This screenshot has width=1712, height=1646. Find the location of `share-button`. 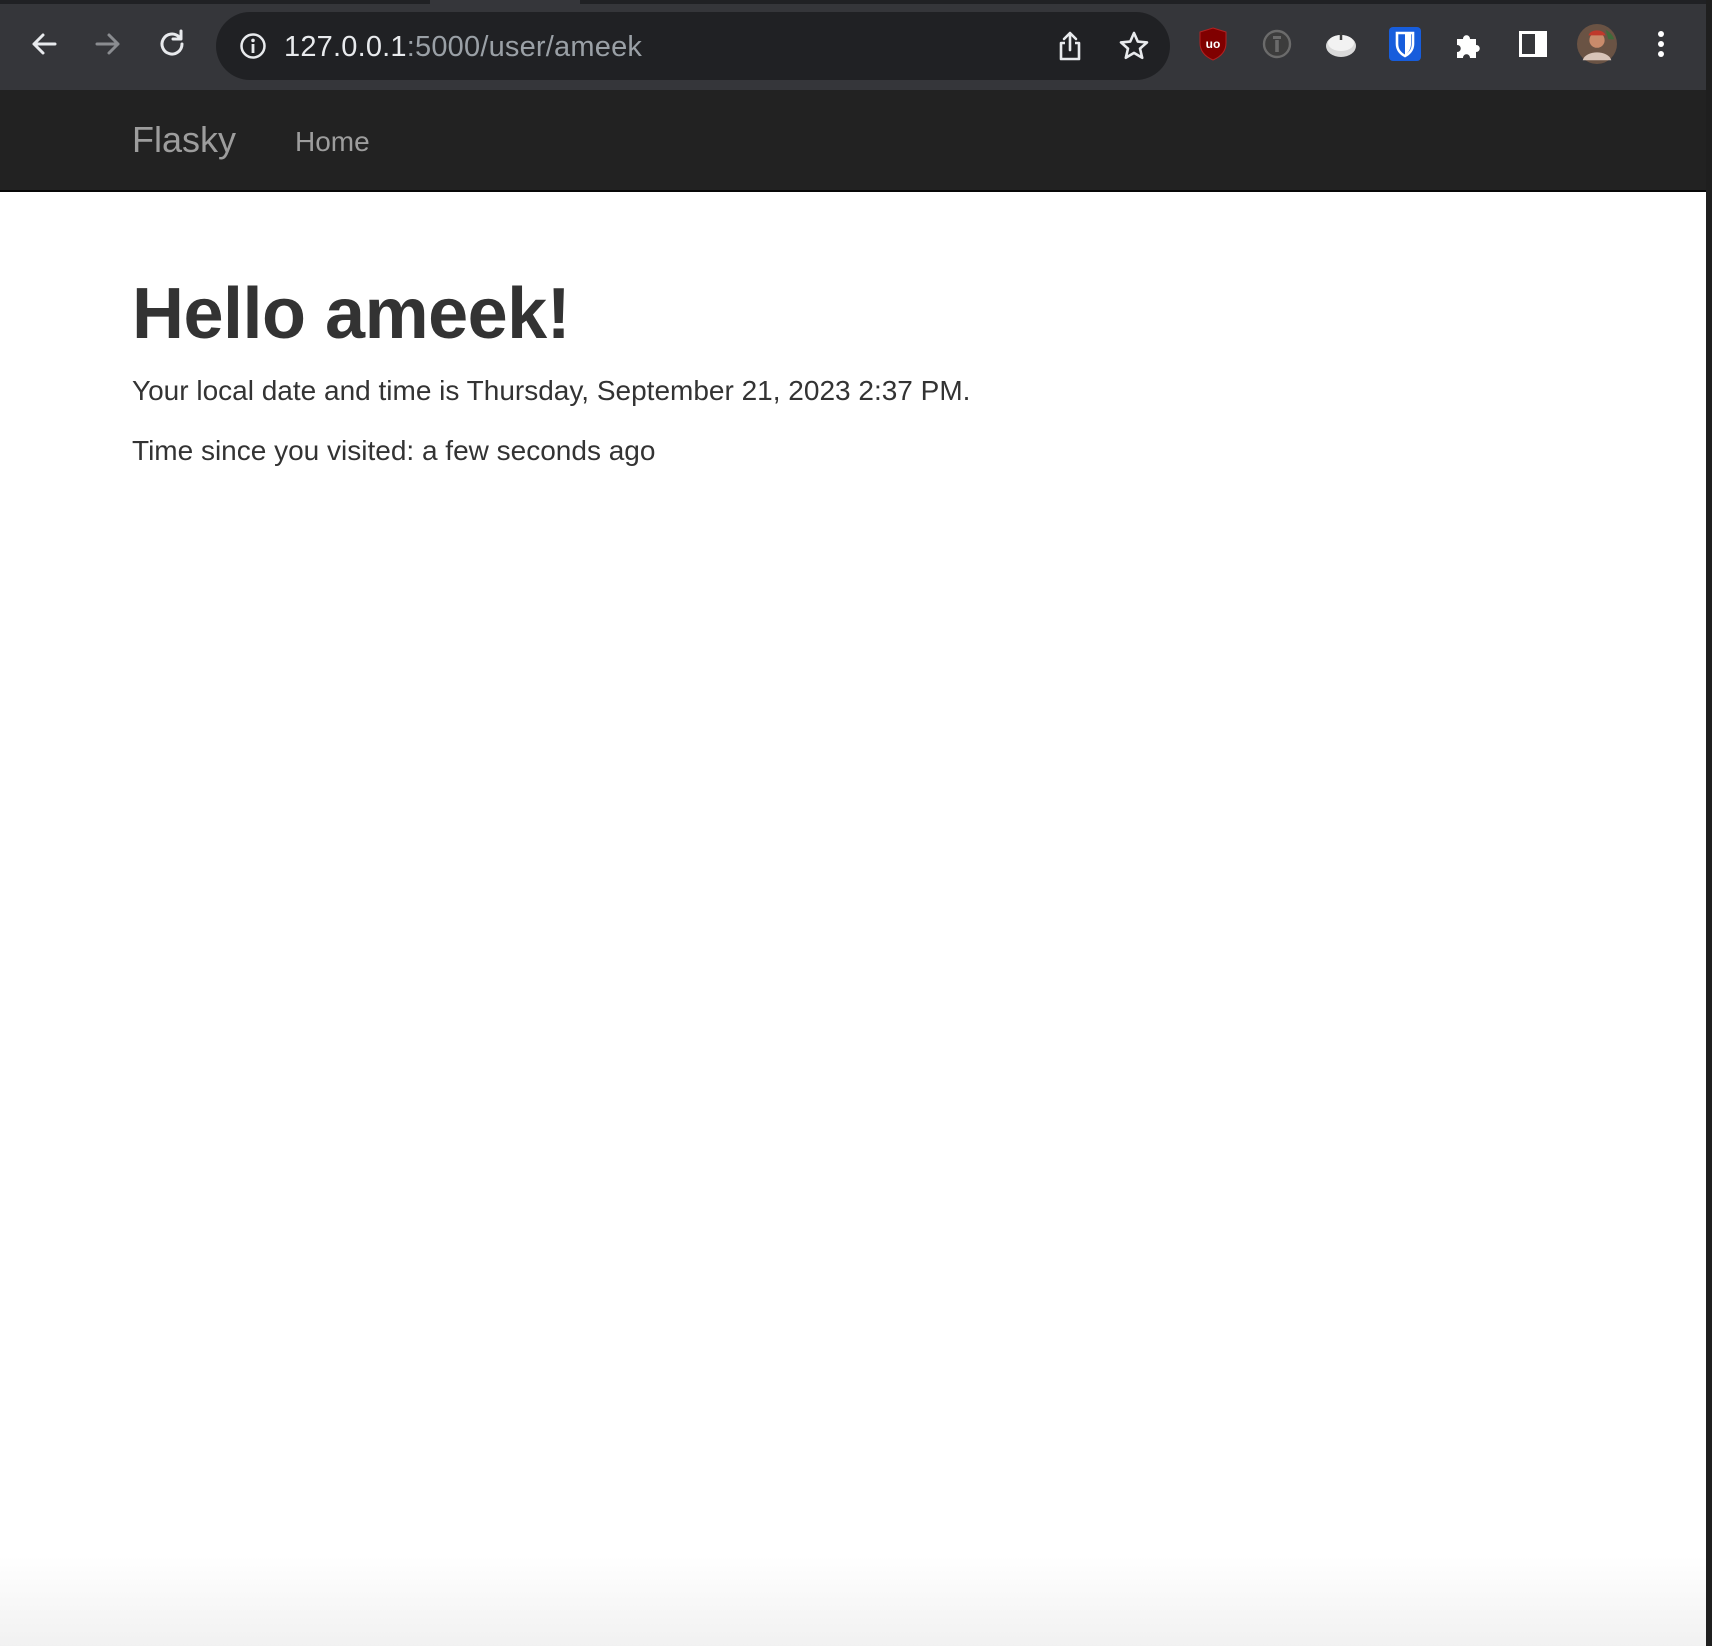

share-button is located at coordinates (1070, 46).